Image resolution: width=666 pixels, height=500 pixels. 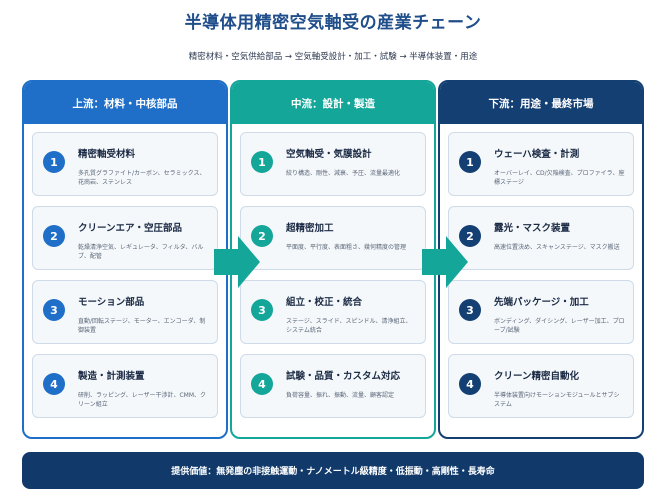 What do you see at coordinates (141, 252) in the screenshot?
I see `card-description: 乾燥清浄空気、レギュレータ、フィルタ、バルブ、配管` at bounding box center [141, 252].